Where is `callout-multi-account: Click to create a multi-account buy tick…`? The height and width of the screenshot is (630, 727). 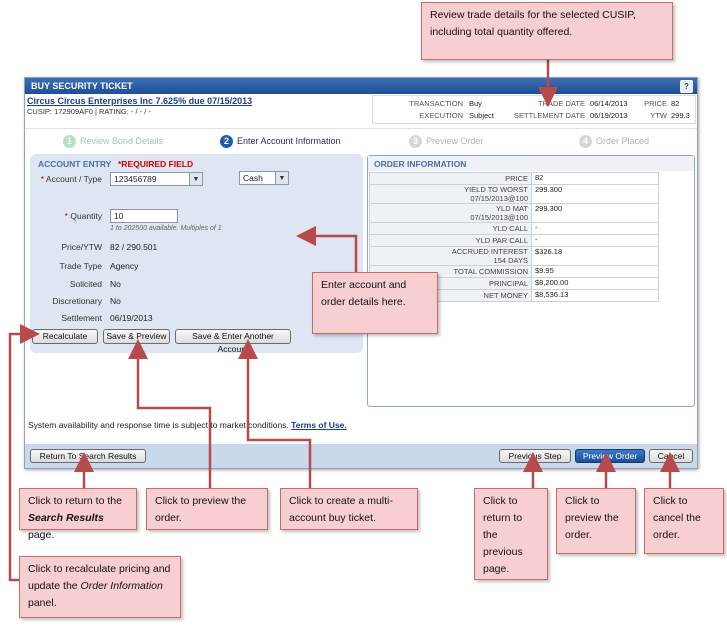 callout-multi-account: Click to create a multi-account buy tick… is located at coordinates (349, 509).